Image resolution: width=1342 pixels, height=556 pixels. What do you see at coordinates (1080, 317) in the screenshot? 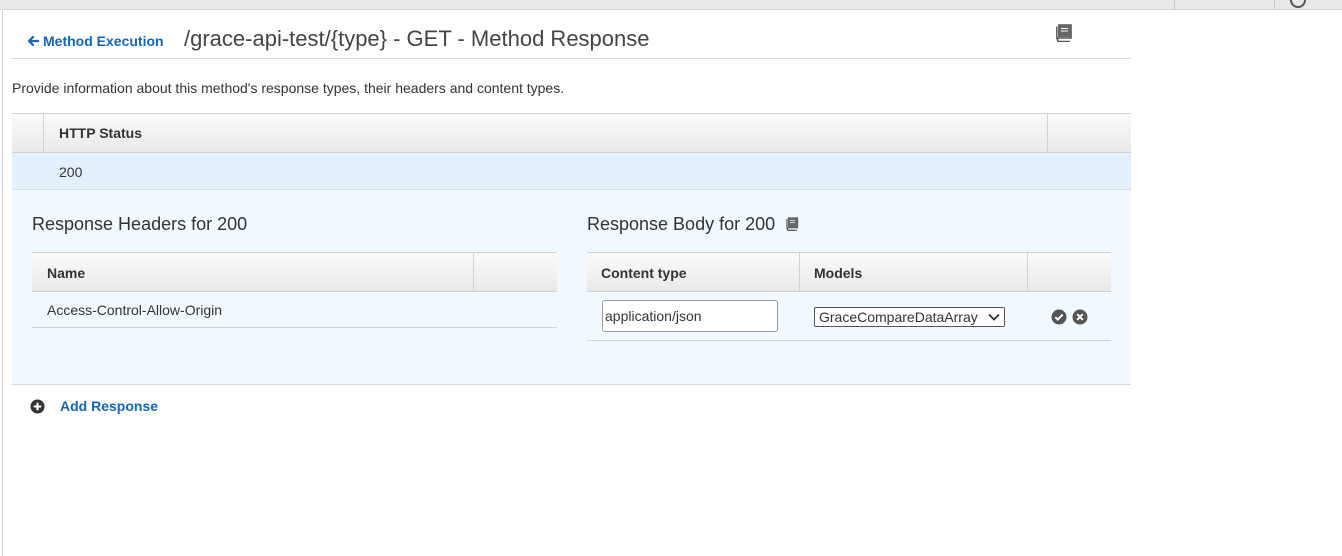
I see `x-circle-icon` at bounding box center [1080, 317].